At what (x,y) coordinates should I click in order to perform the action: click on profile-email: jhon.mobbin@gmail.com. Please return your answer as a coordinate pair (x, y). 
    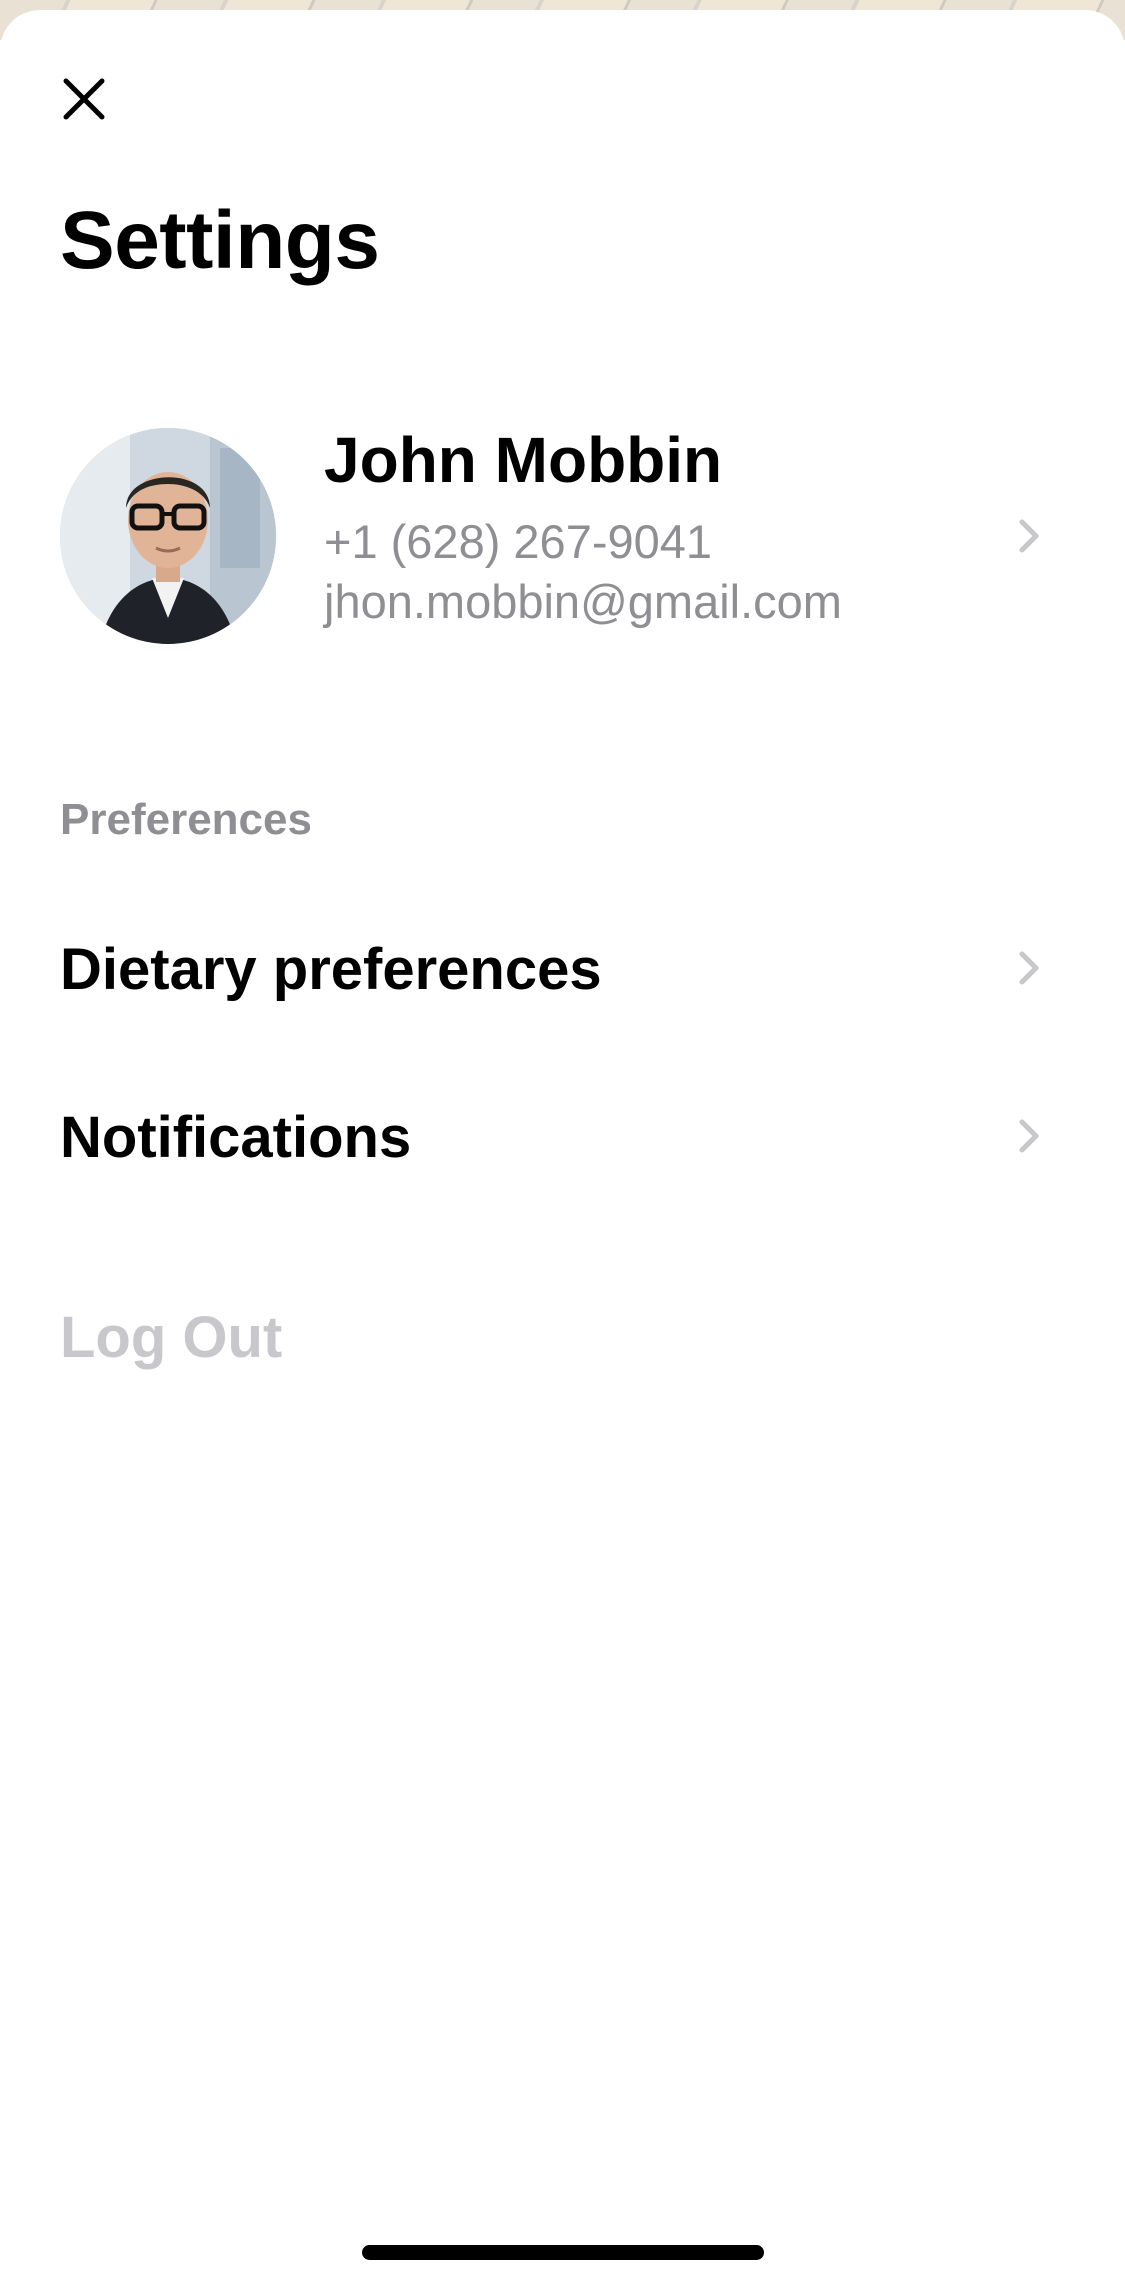
    Looking at the image, I should click on (583, 601).